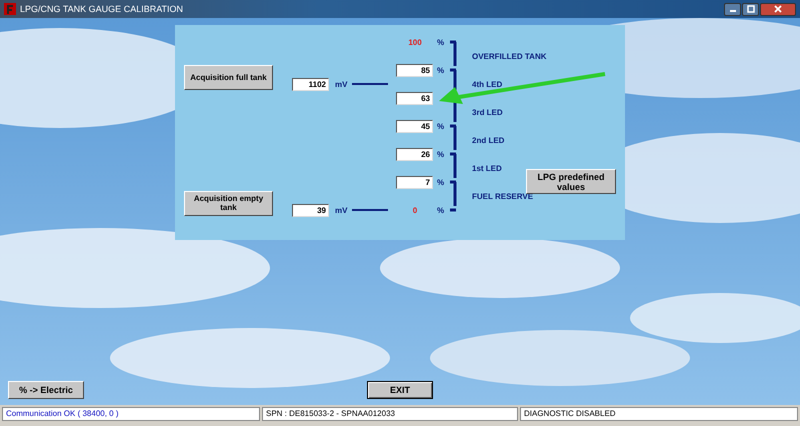 This screenshot has width=800, height=426. What do you see at coordinates (488, 112) in the screenshot?
I see `range-label: 3rd LED` at bounding box center [488, 112].